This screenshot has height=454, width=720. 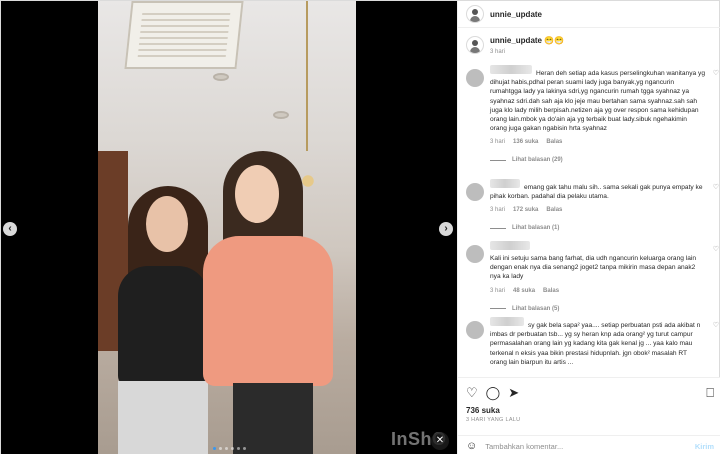 I want to click on carousel-dots, so click(x=229, y=448).